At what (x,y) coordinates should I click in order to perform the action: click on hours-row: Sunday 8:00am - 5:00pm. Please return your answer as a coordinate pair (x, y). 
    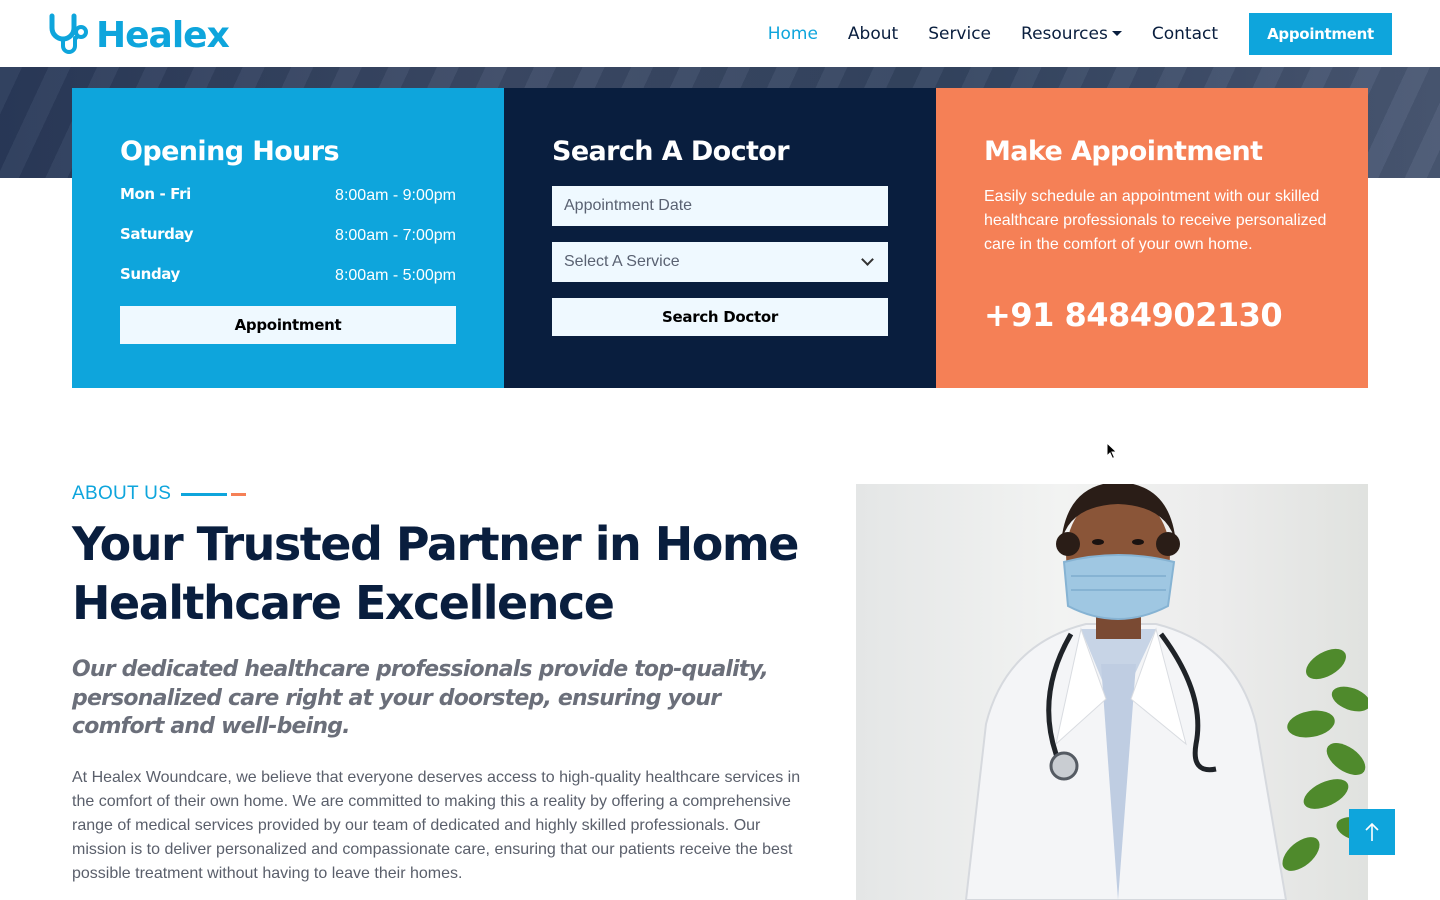
    Looking at the image, I should click on (288, 275).